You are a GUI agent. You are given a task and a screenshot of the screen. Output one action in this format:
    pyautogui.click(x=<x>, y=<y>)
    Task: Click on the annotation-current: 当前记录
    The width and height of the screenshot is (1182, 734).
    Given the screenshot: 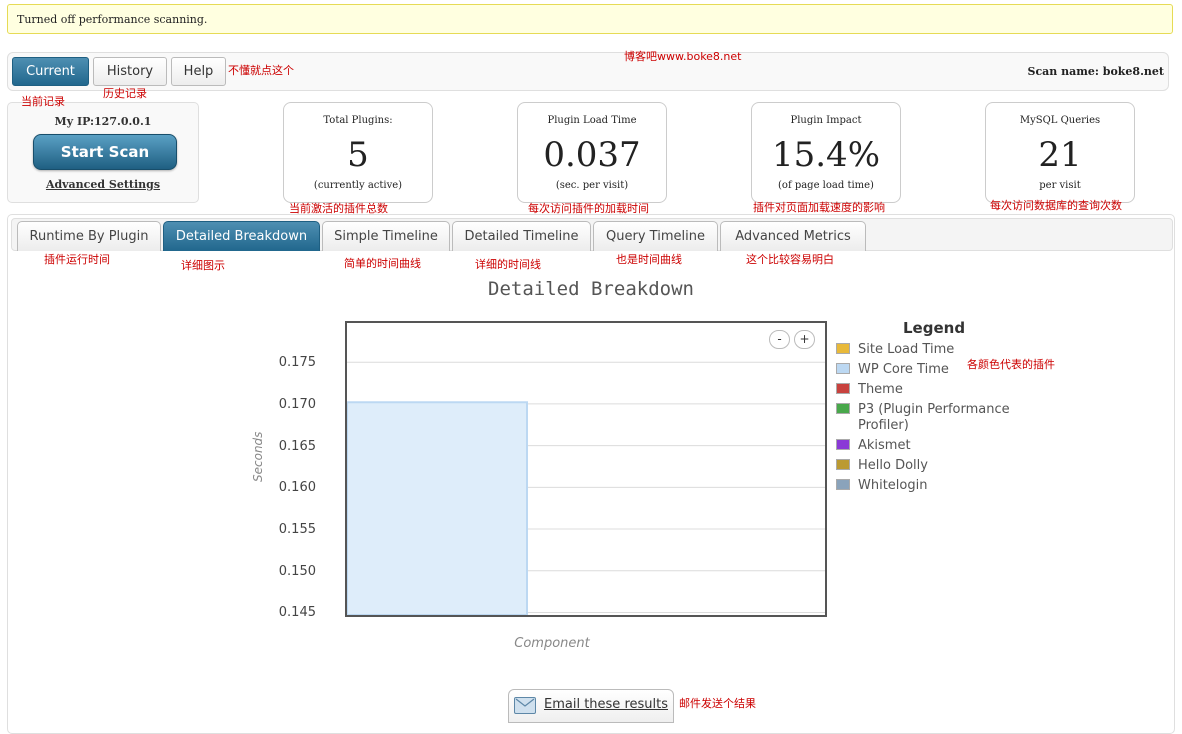 What is the action you would take?
    pyautogui.click(x=43, y=101)
    